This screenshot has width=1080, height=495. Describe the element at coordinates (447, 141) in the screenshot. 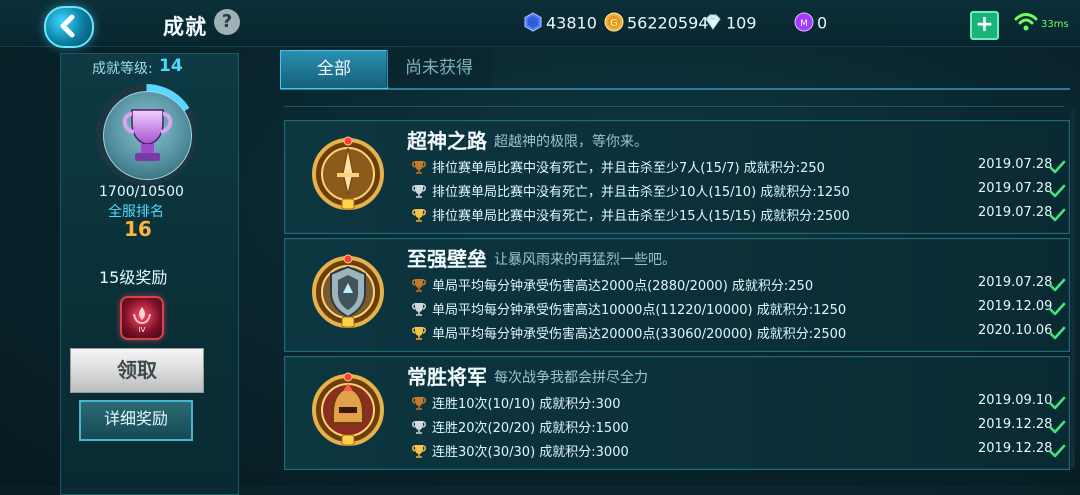

I see `achievement-title: 超神之路` at that location.